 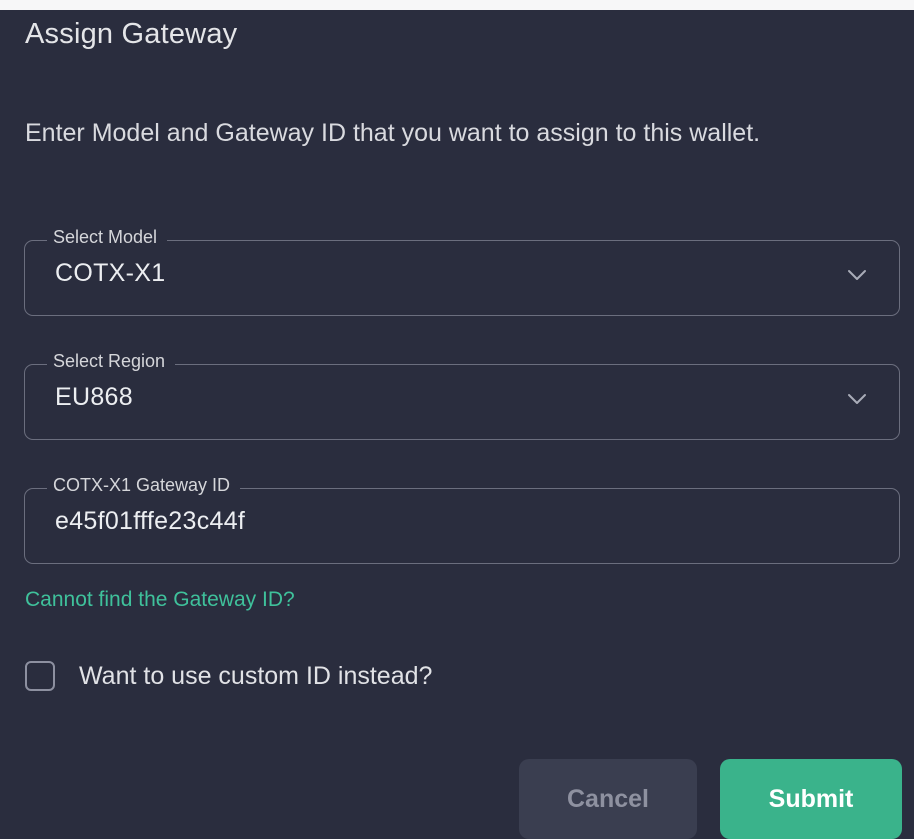 I want to click on top-page-strip, so click(x=457, y=5).